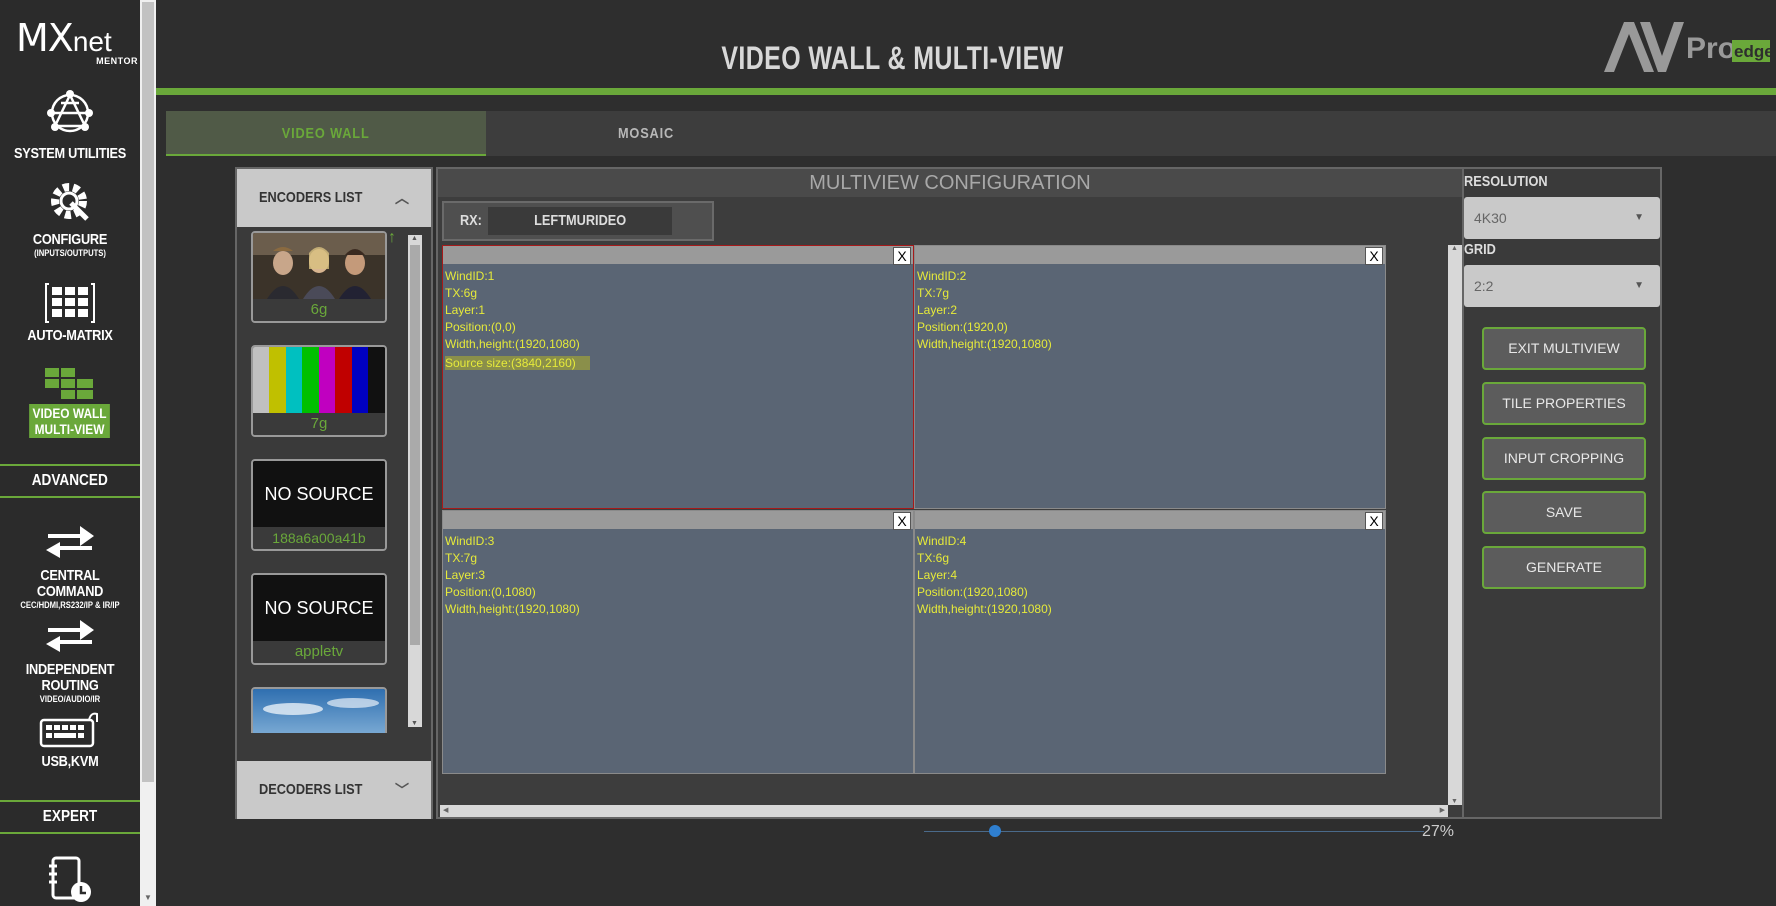 This screenshot has height=906, width=1776. What do you see at coordinates (334, 790) in the screenshot?
I see `decoders-list-header: DECODERS LIST ﹀` at bounding box center [334, 790].